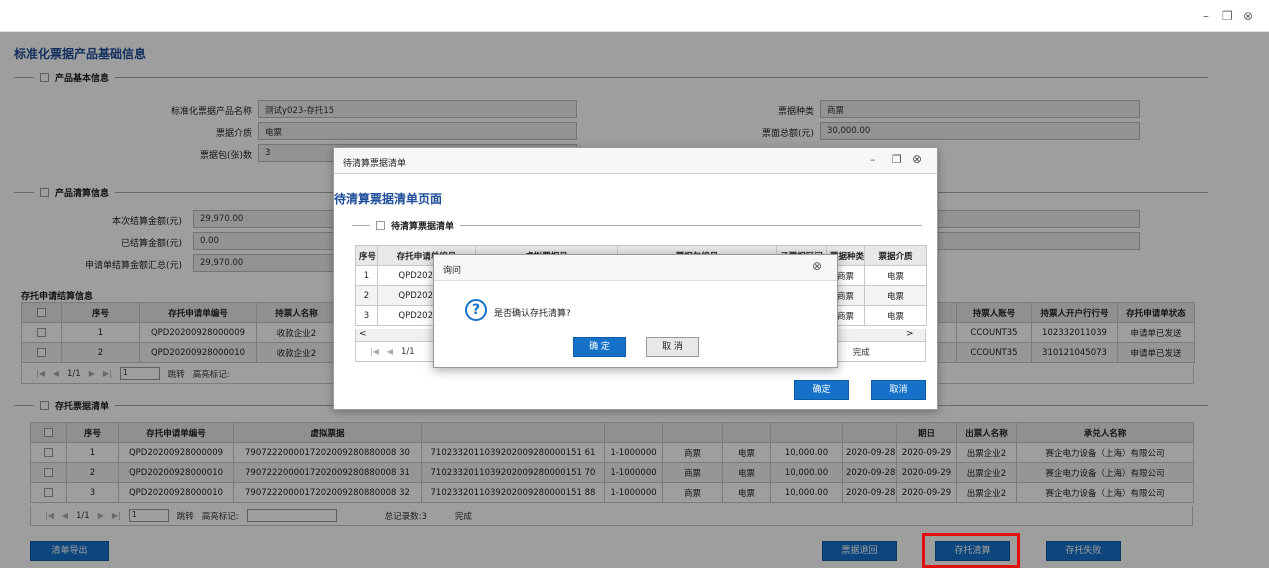  What do you see at coordinates (821, 390) in the screenshot?
I see `dialog-ok-button: 确定` at bounding box center [821, 390].